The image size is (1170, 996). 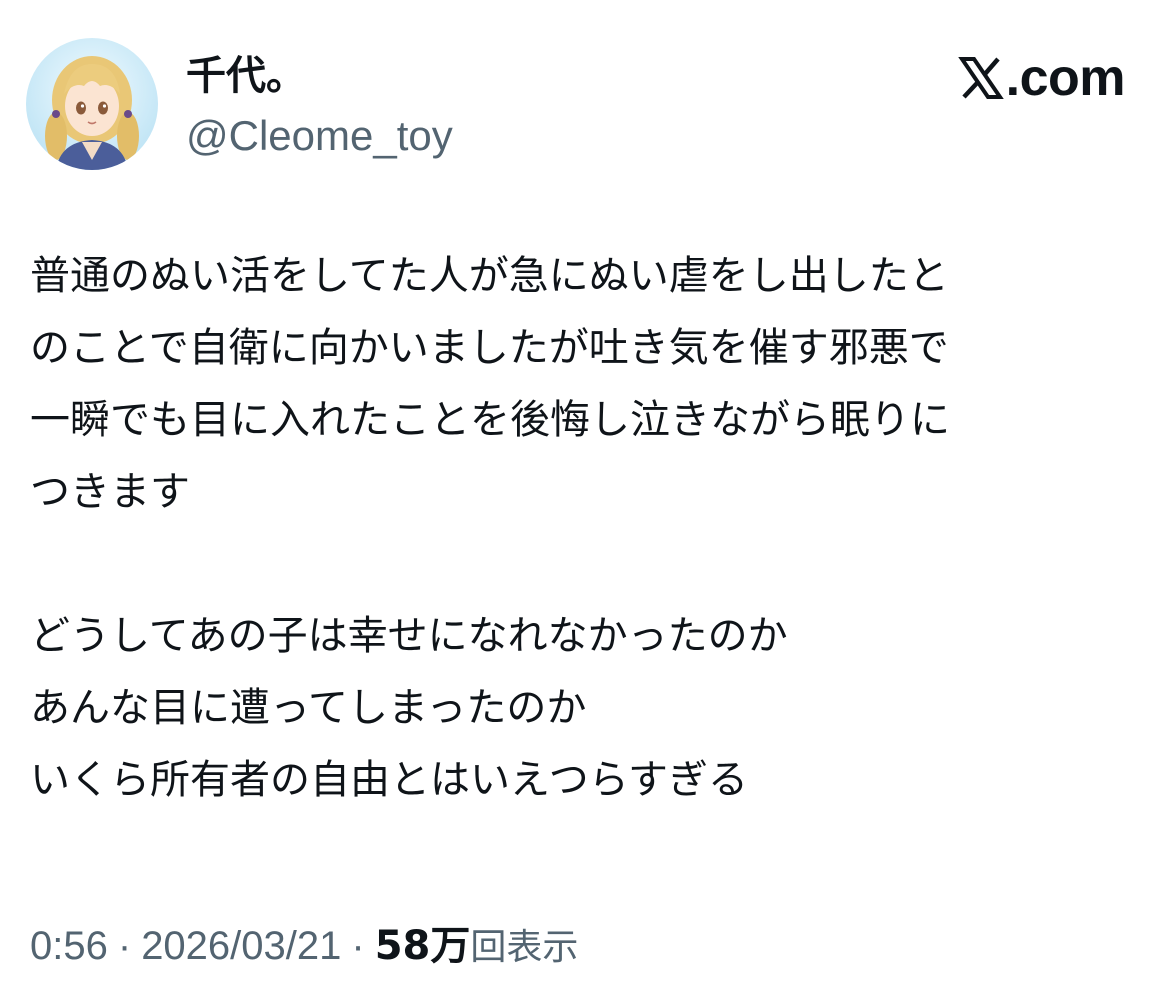 What do you see at coordinates (980, 78) in the screenshot?
I see `x-logo-icon` at bounding box center [980, 78].